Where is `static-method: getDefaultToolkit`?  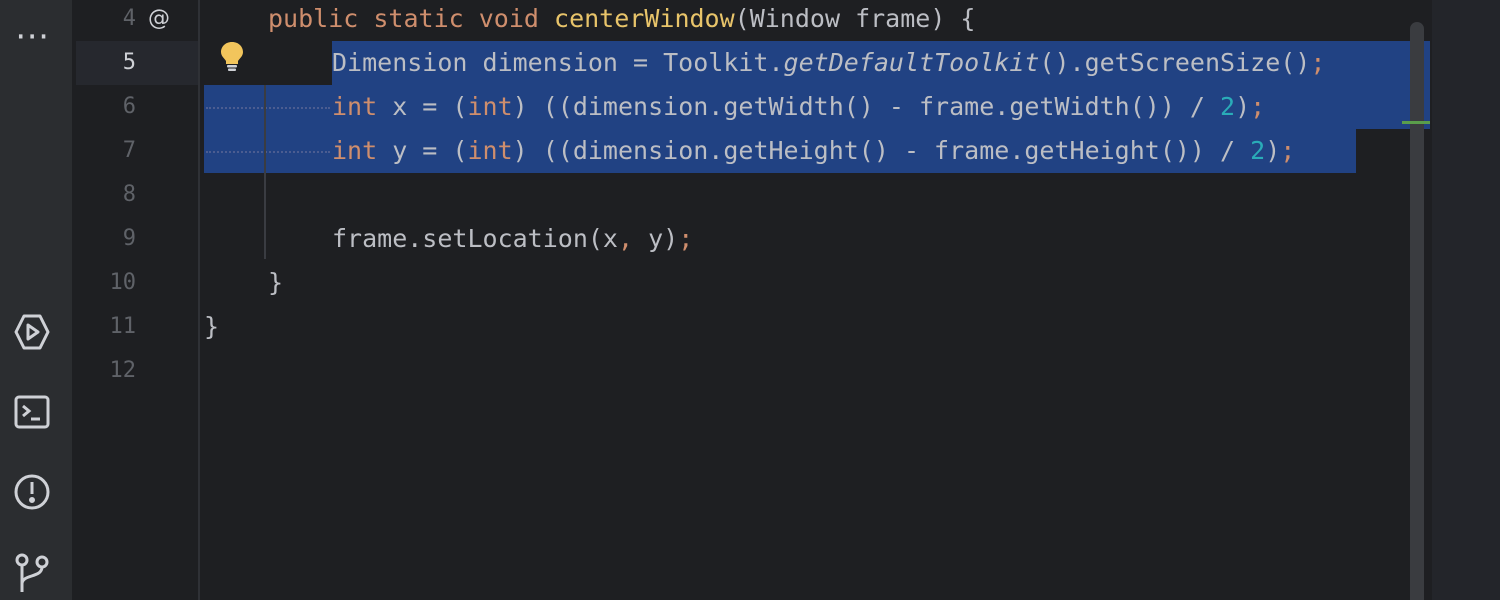
static-method: getDefaultToolkit is located at coordinates (911, 62).